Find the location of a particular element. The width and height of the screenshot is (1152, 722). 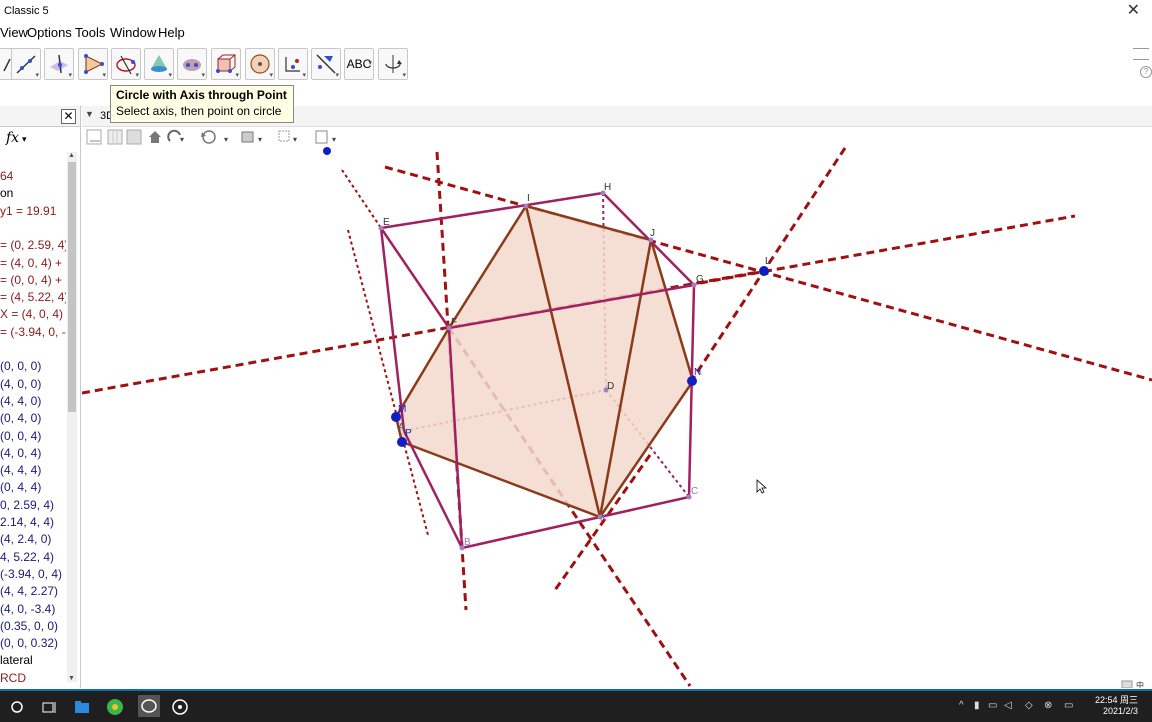

chrome-icon is located at coordinates (115, 707).